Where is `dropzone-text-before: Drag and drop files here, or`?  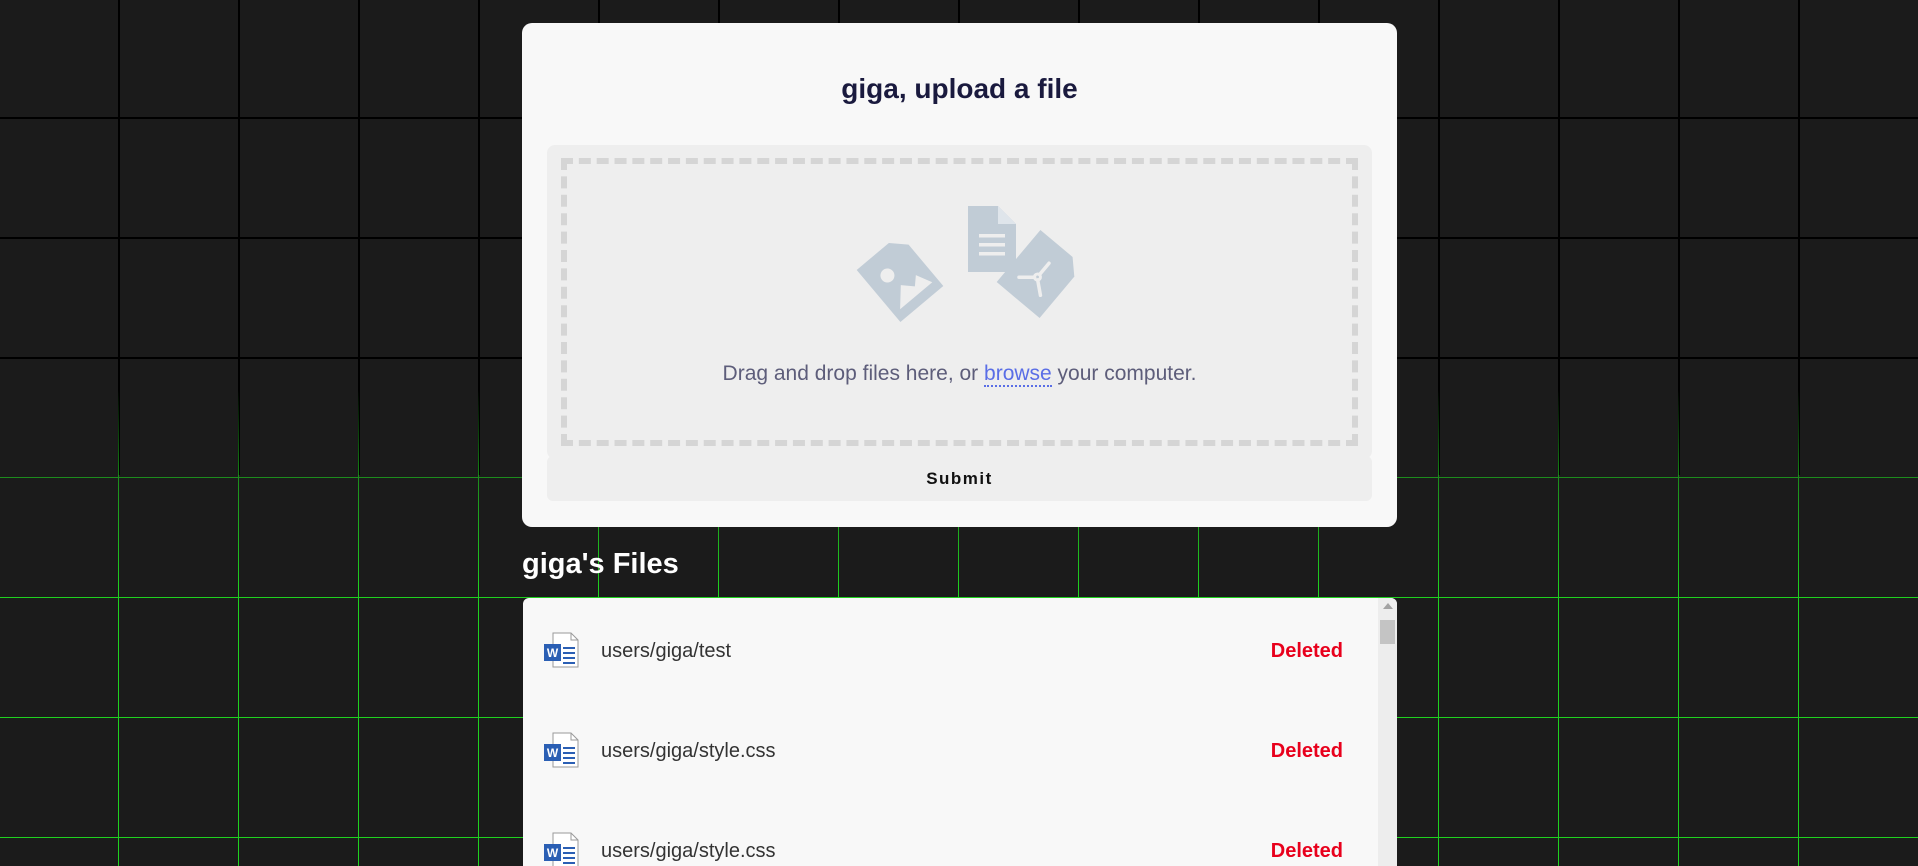 dropzone-text-before: Drag and drop files here, or is located at coordinates (853, 373).